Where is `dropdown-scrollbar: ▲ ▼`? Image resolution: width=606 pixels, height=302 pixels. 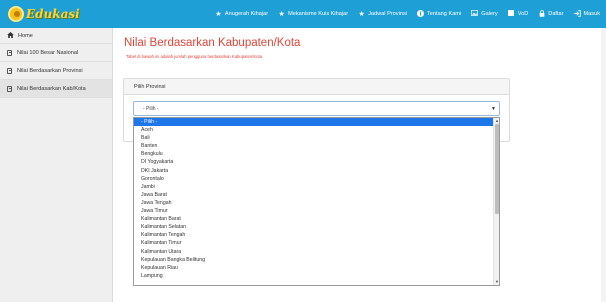 dropdown-scrollbar: ▲ ▼ is located at coordinates (496, 201).